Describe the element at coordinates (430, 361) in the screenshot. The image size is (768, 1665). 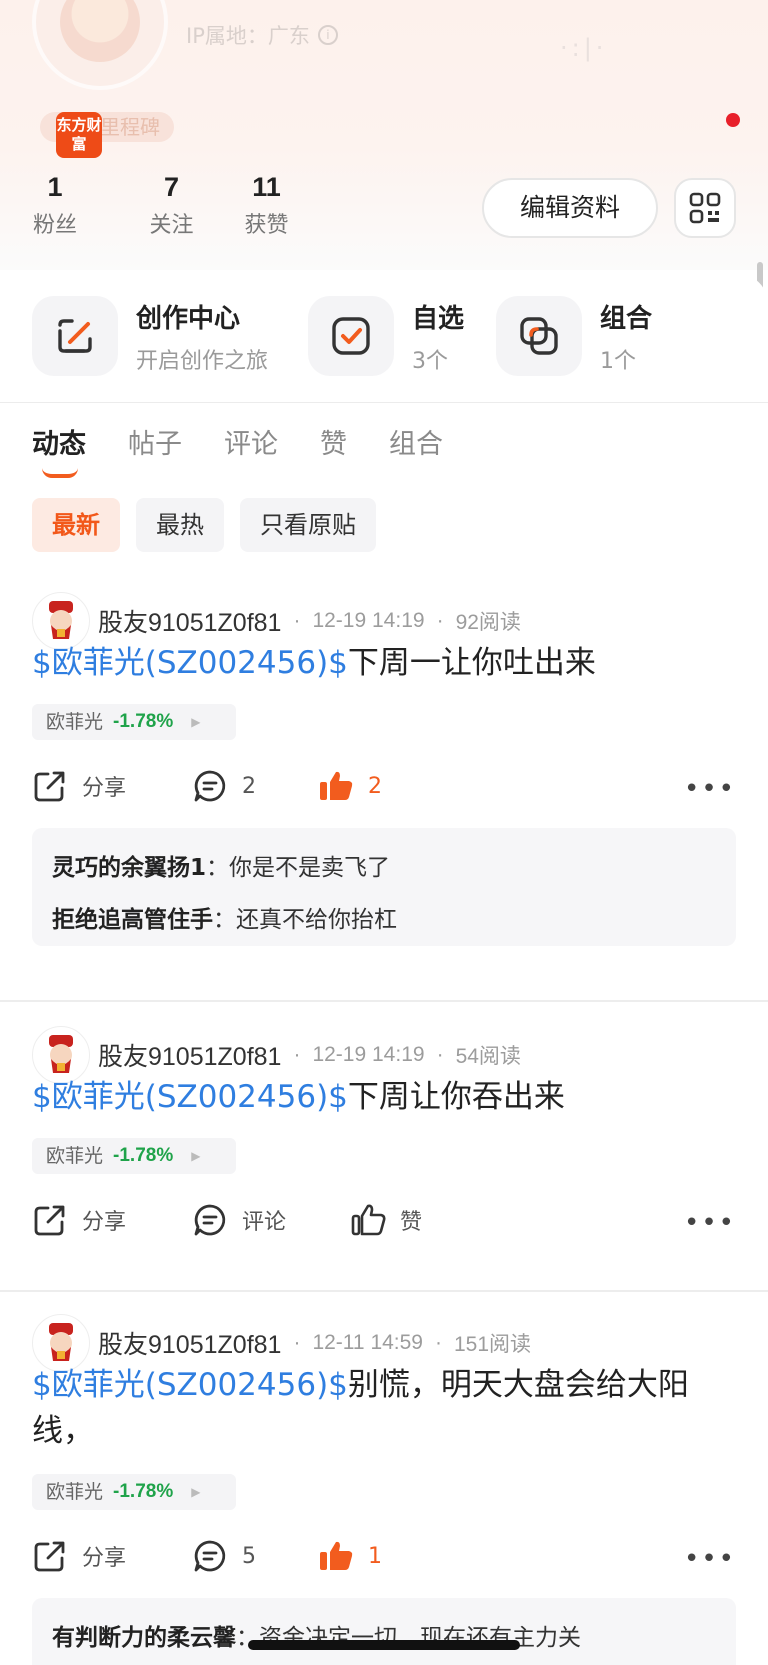
I see `quick-entry-sub: 3个` at that location.